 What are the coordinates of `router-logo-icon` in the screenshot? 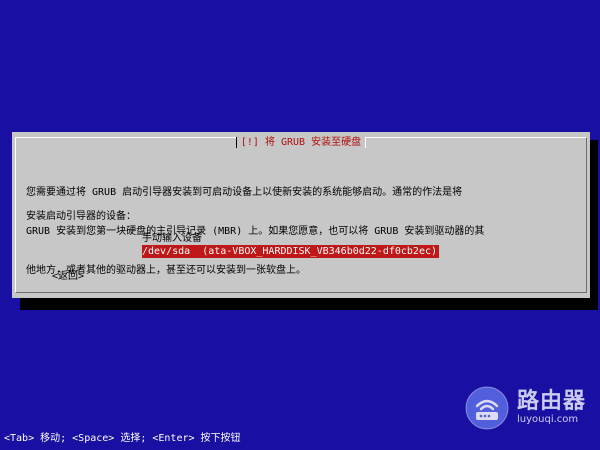 It's located at (487, 408).